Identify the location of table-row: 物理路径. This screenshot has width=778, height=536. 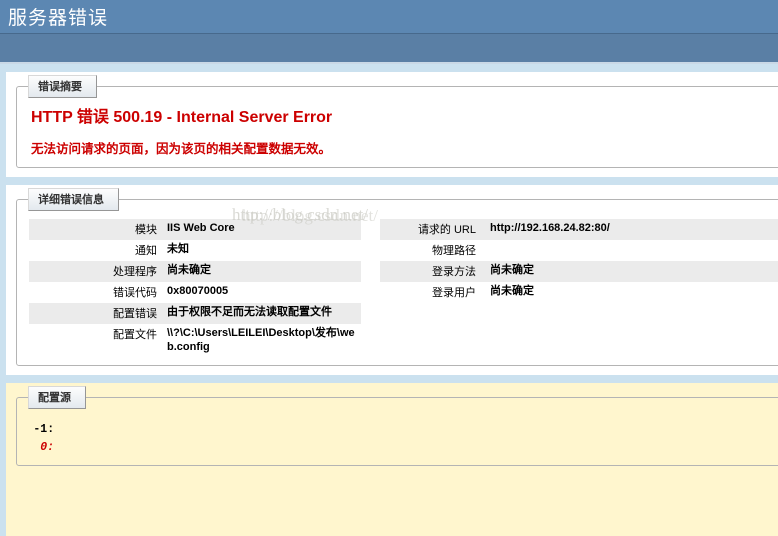
(579, 250).